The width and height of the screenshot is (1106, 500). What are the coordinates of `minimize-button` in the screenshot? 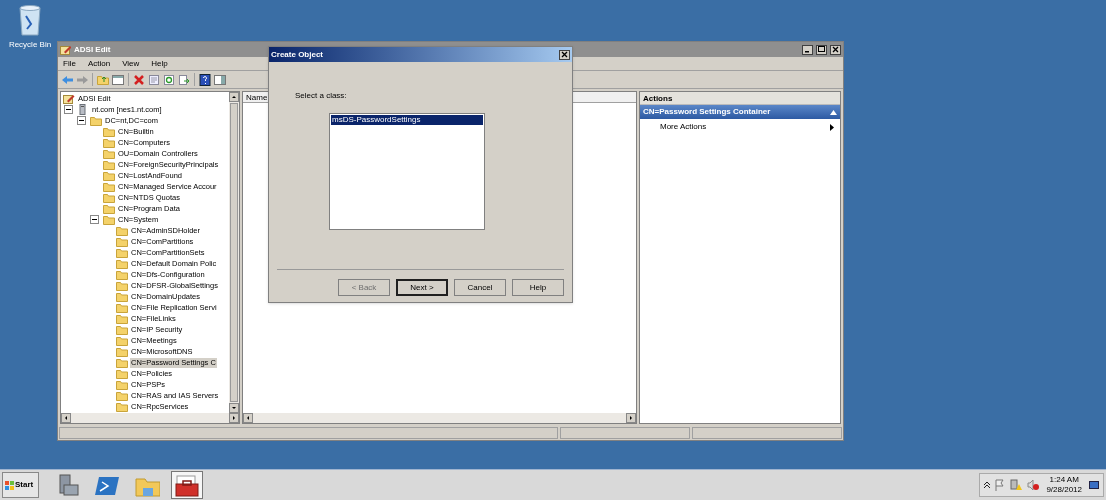 It's located at (807, 49).